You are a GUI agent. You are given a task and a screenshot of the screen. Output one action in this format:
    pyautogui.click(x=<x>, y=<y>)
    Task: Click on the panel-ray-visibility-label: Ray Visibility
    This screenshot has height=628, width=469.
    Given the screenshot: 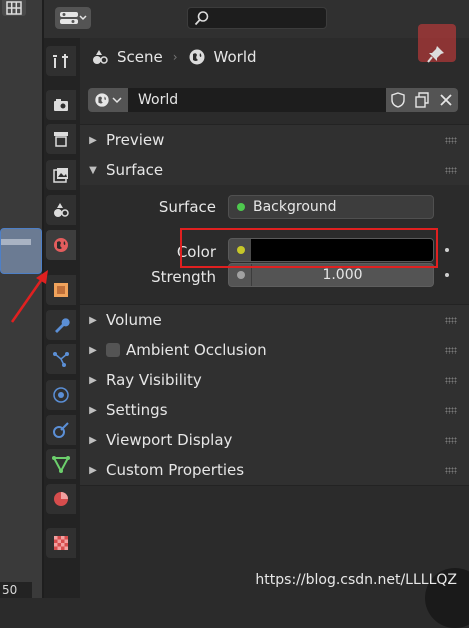 What is the action you would take?
    pyautogui.click(x=154, y=380)
    